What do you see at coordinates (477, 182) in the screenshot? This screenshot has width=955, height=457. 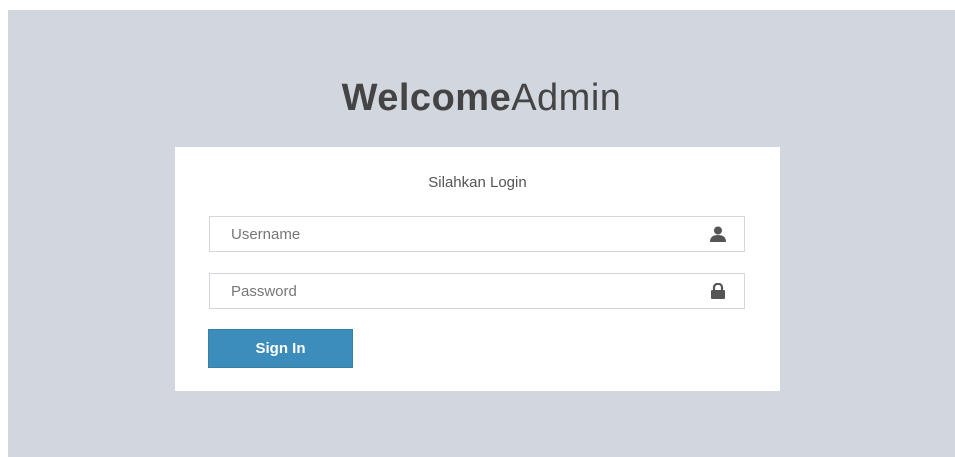 I see `login-box-message: Silahkan Login` at bounding box center [477, 182].